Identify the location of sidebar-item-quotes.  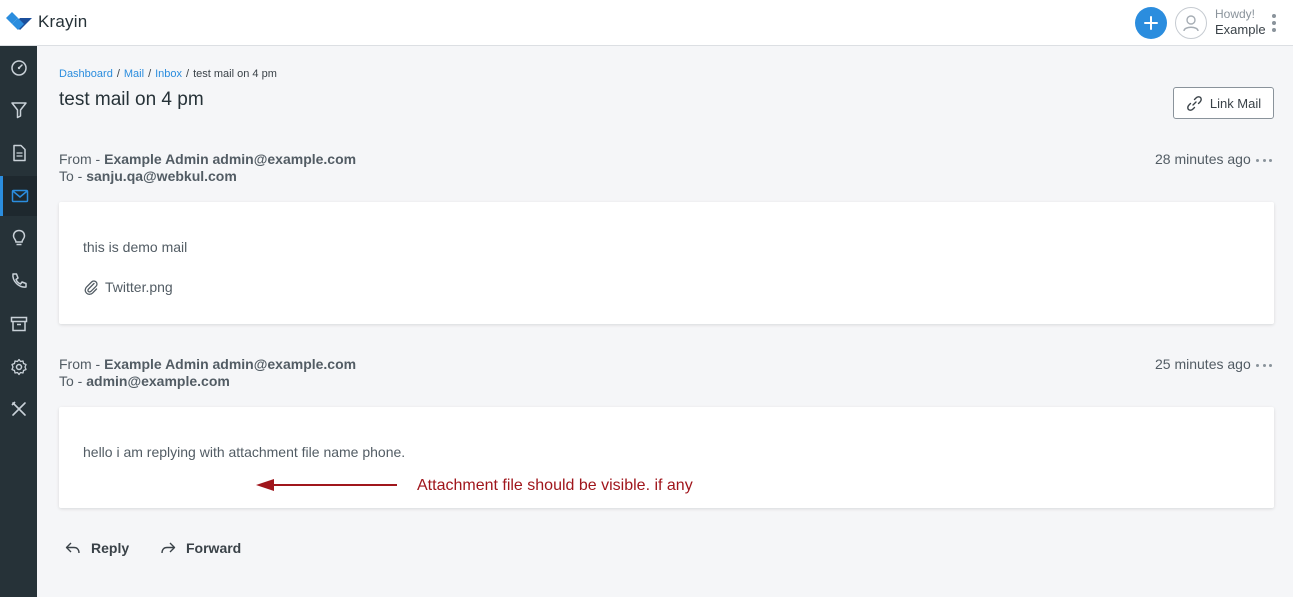
(18, 153).